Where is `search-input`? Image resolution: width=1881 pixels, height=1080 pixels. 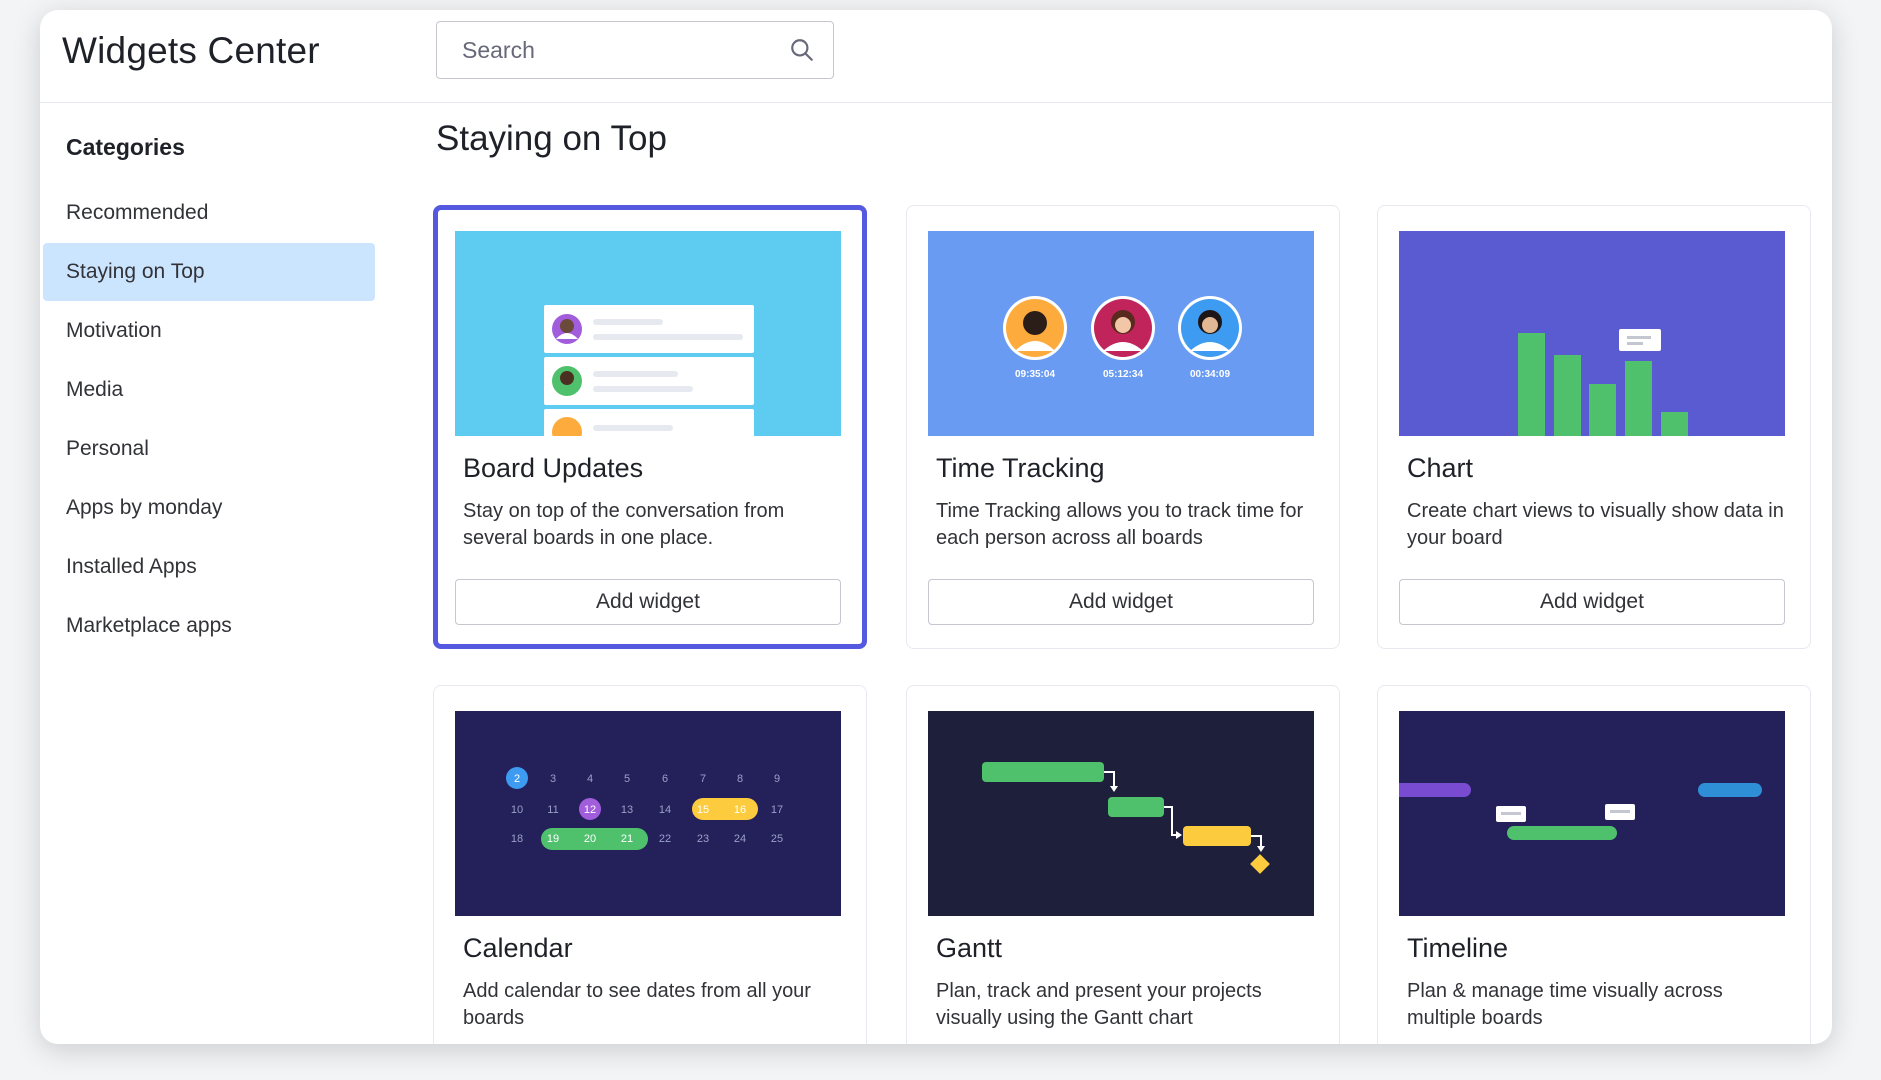 search-input is located at coordinates (635, 50).